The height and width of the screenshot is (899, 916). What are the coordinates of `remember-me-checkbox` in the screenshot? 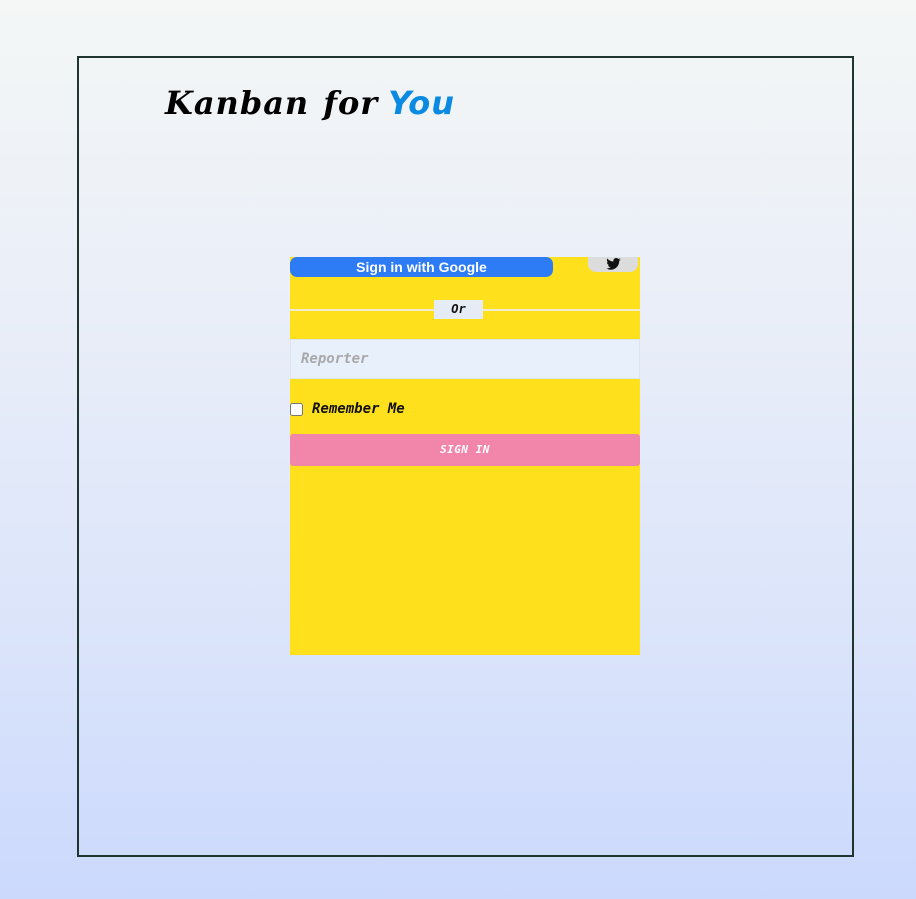 It's located at (296, 409).